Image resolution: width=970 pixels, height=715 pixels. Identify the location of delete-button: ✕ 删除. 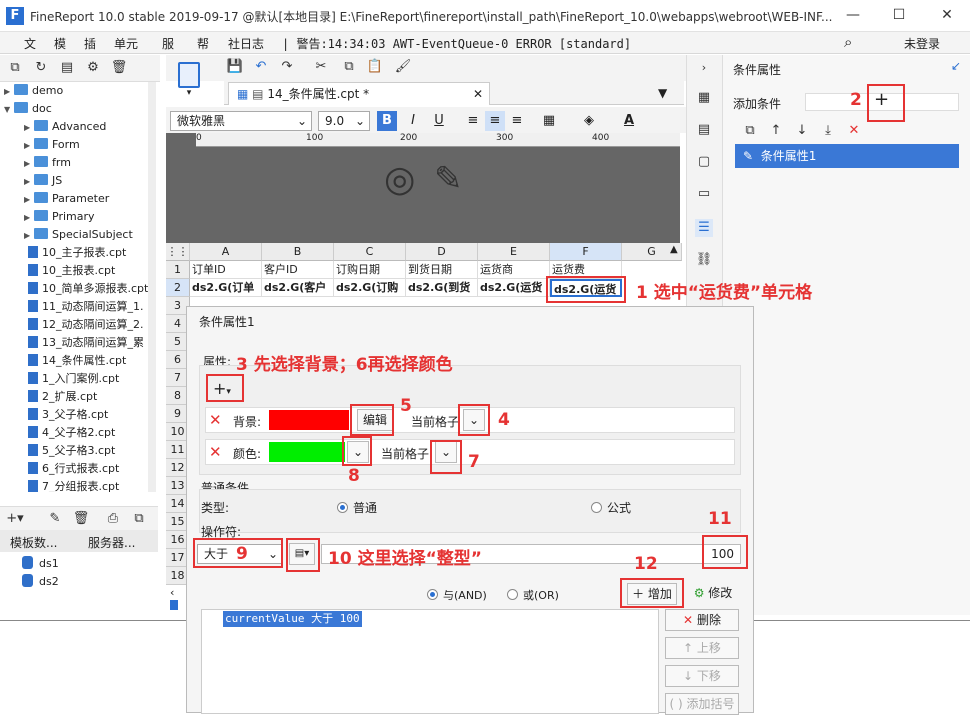
(702, 620).